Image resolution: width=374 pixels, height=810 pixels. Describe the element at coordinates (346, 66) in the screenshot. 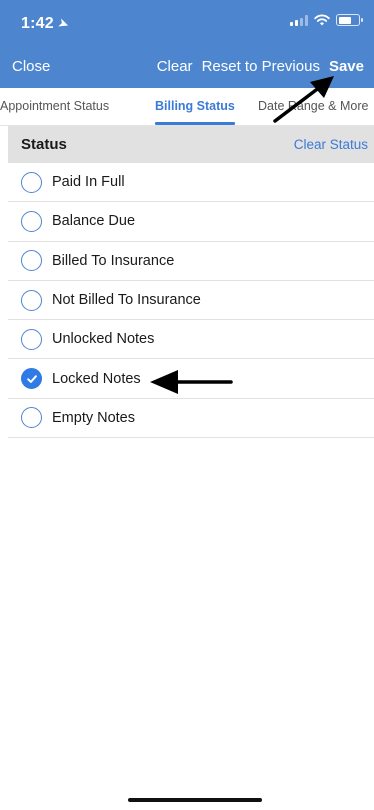

I see `save-button: Save` at that location.